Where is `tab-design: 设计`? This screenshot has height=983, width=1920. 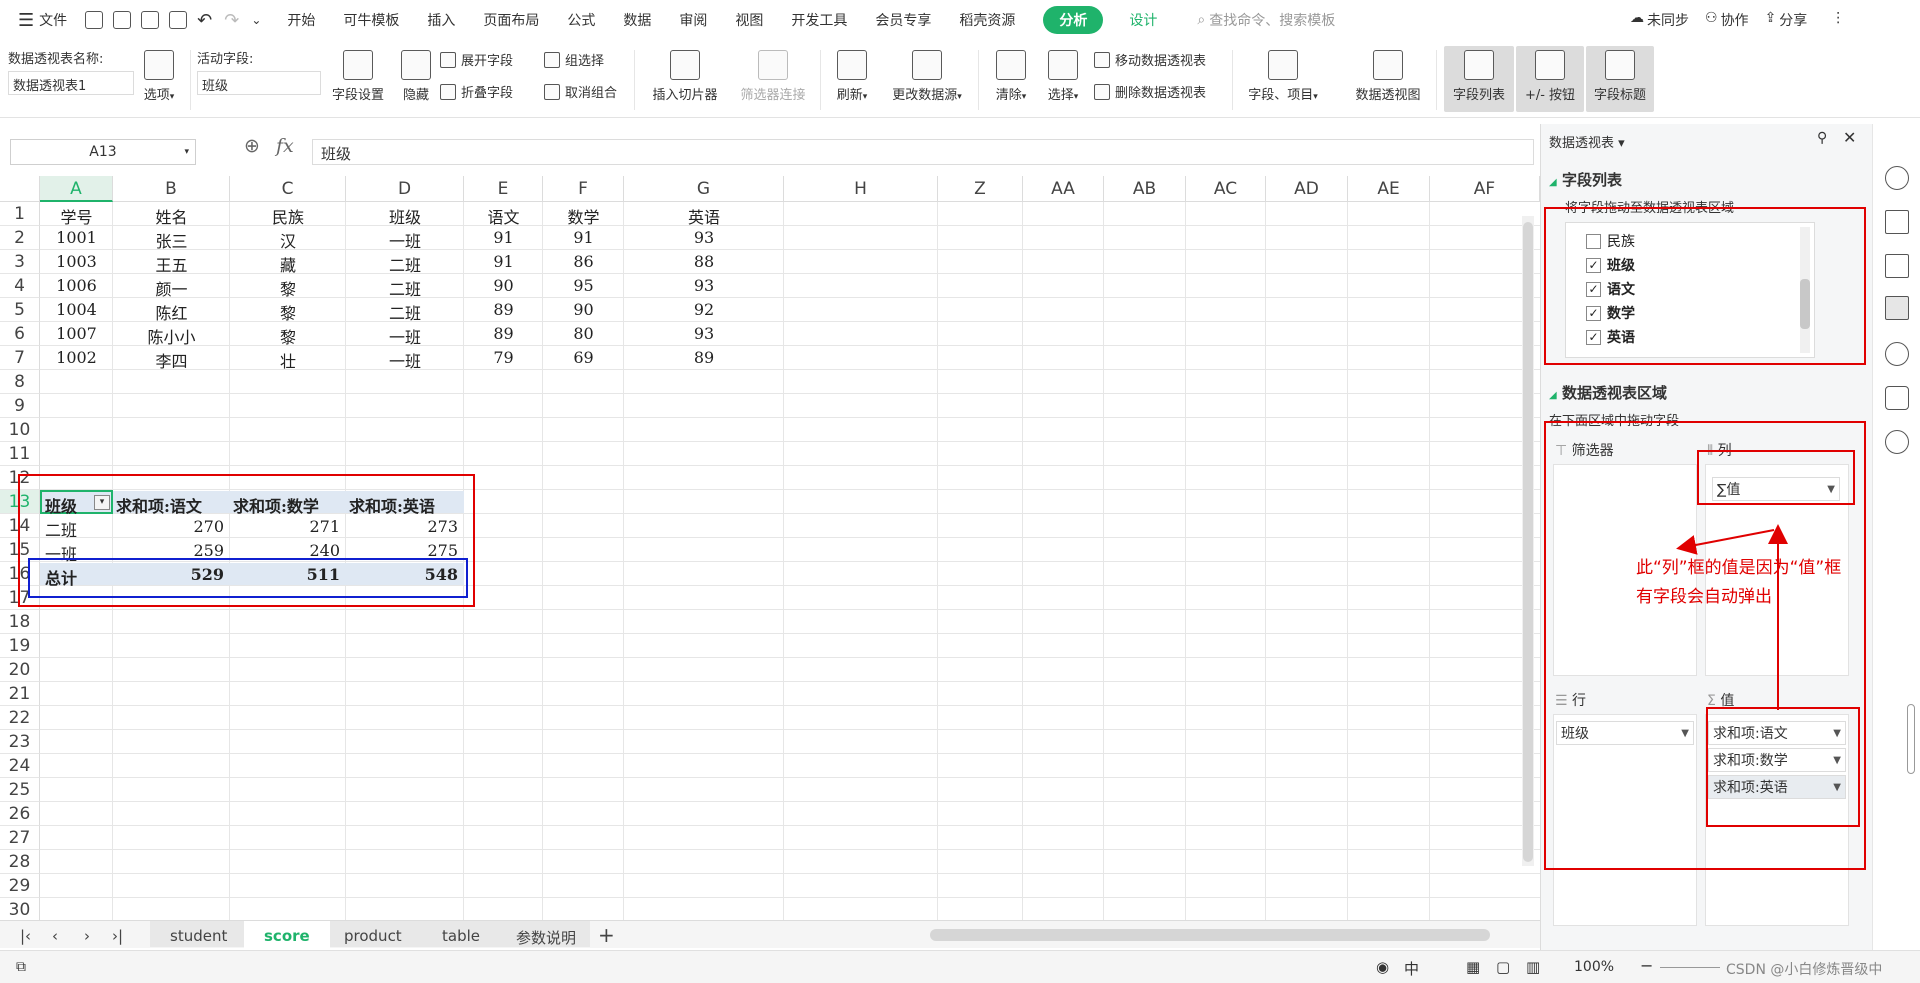
tab-design: 设计 is located at coordinates (1143, 20).